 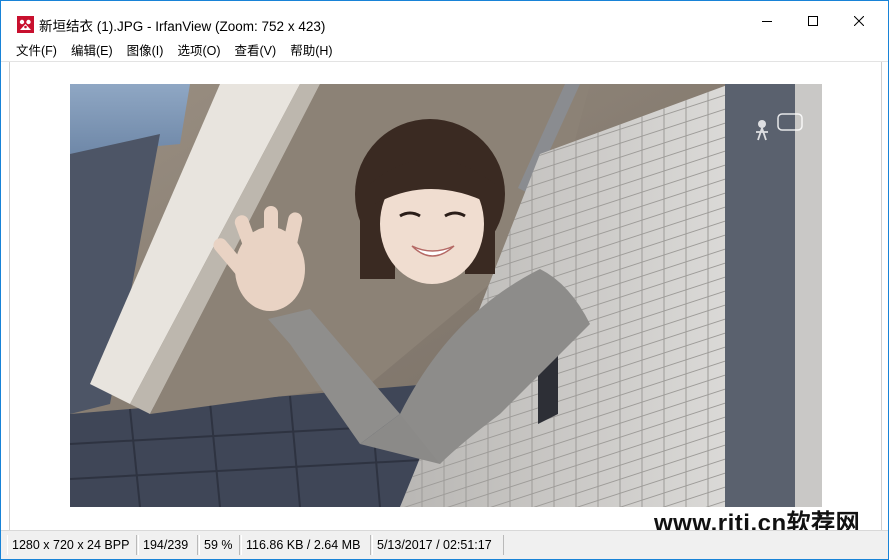 I want to click on menu-bar: 文件(F) 编辑(E) 图像(I) 选项(O) 查看(V) 帮助(H), so click(x=444, y=51).